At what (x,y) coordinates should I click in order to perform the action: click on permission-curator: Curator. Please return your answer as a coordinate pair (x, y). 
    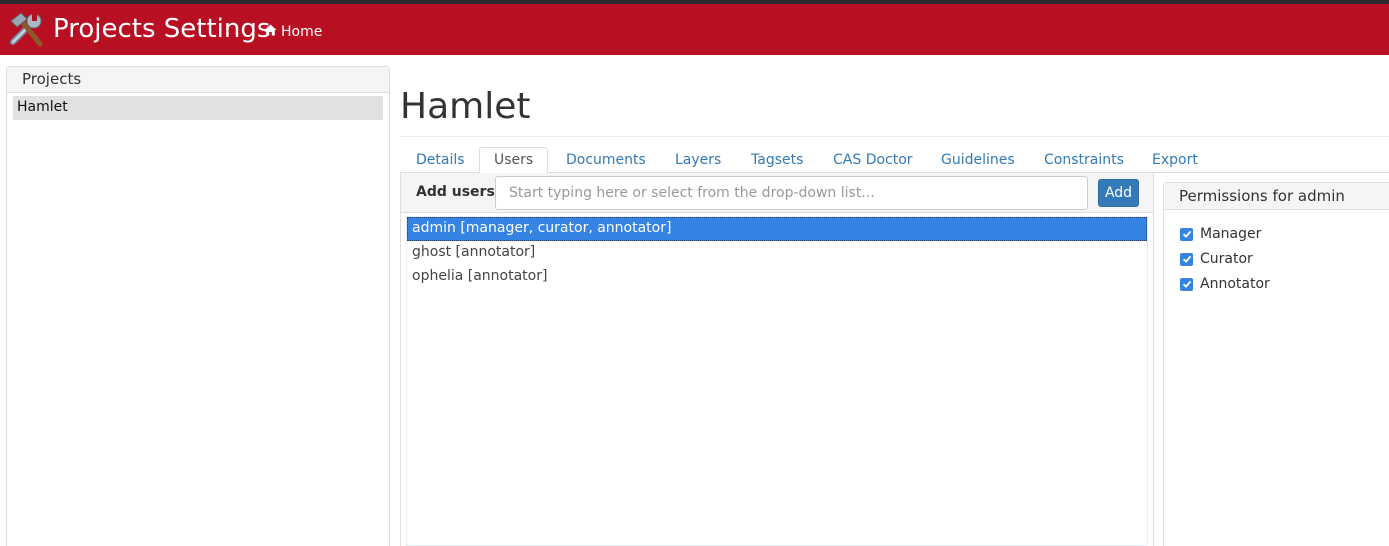
    Looking at the image, I should click on (1216, 259).